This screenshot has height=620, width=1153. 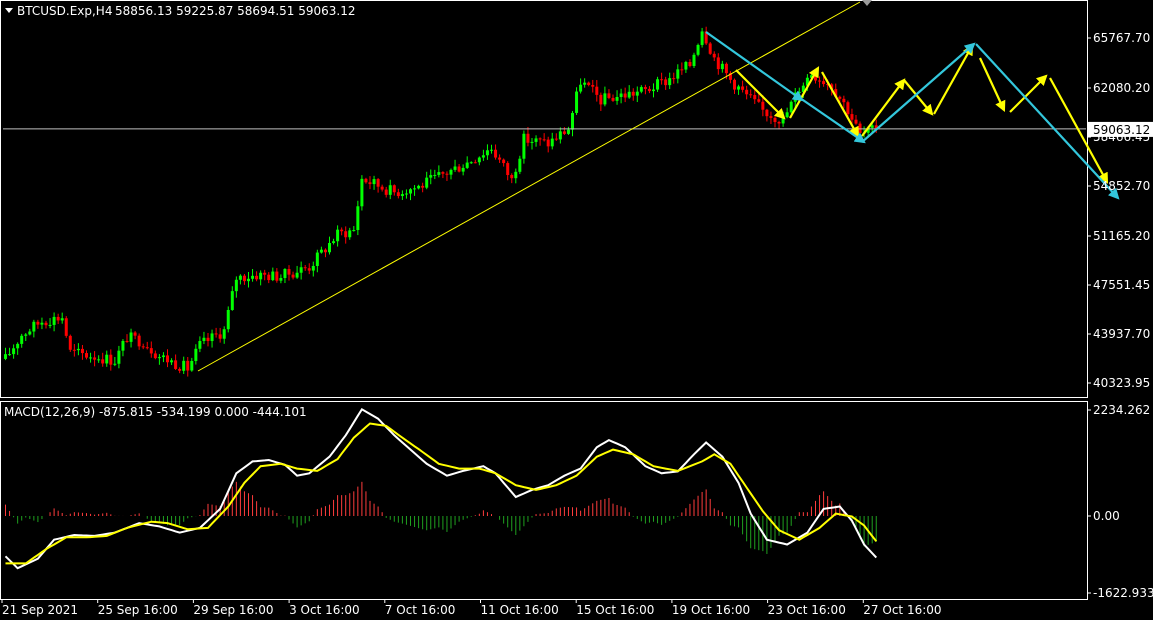 I want to click on macd-axis-label: 2234.262, so click(x=1121, y=410).